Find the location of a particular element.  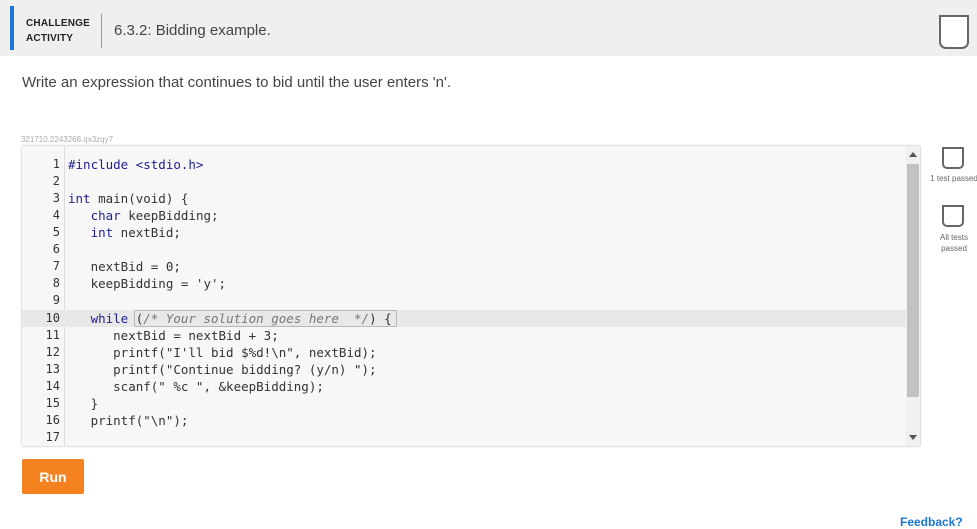

code-line-3: int main(void) { is located at coordinates (128, 198).